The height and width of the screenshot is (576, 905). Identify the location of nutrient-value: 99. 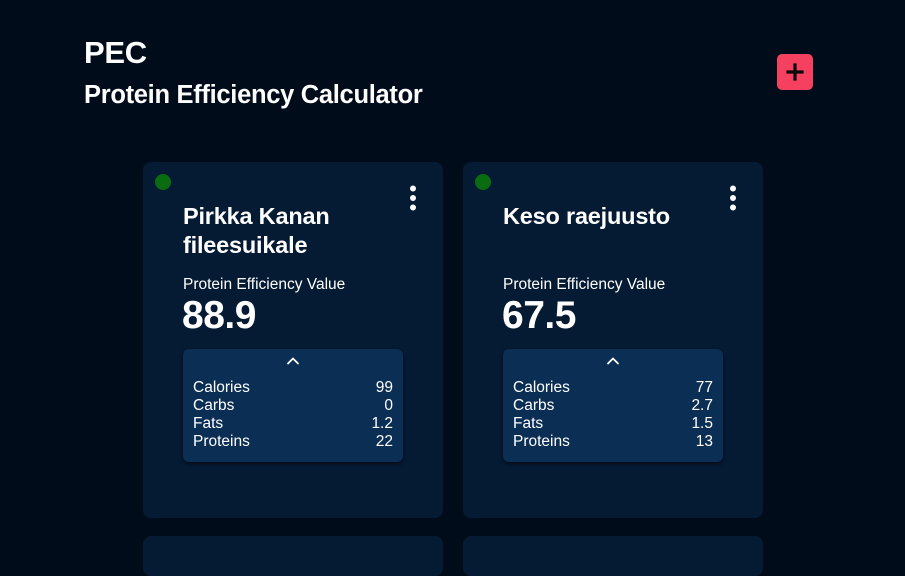
(384, 387).